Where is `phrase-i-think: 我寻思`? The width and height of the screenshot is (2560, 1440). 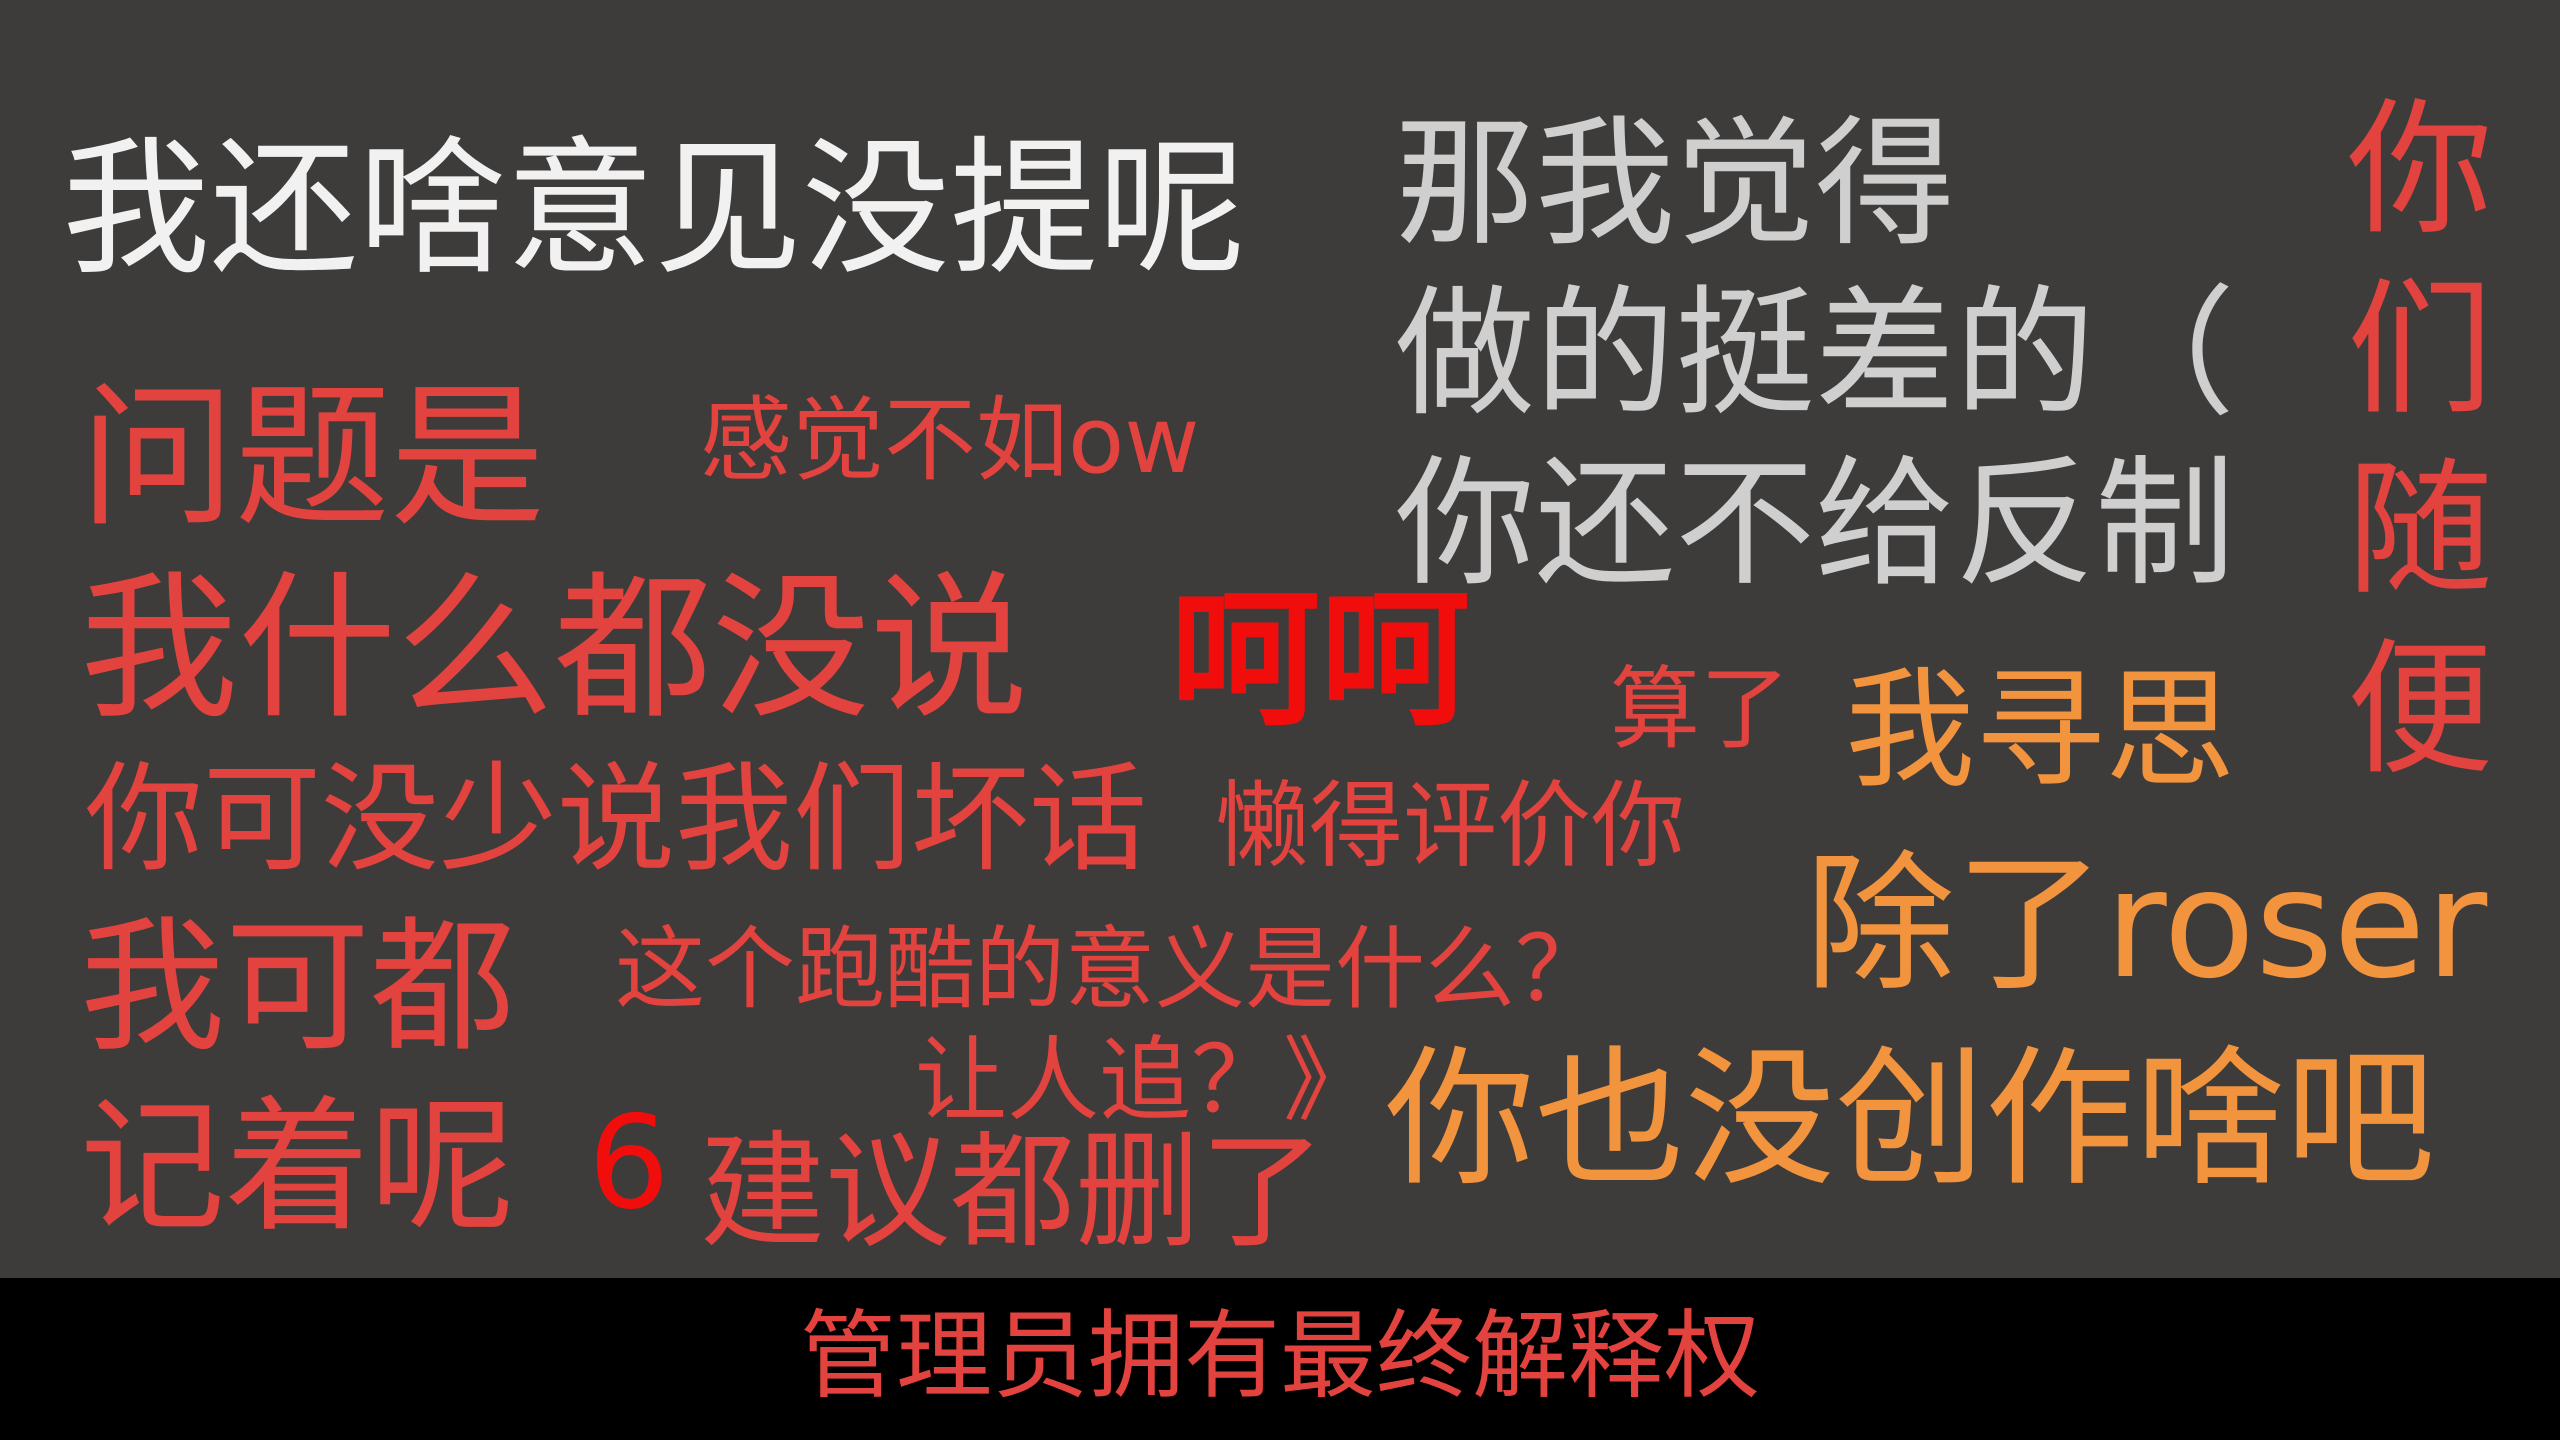 phrase-i-think: 我寻思 is located at coordinates (2040, 730).